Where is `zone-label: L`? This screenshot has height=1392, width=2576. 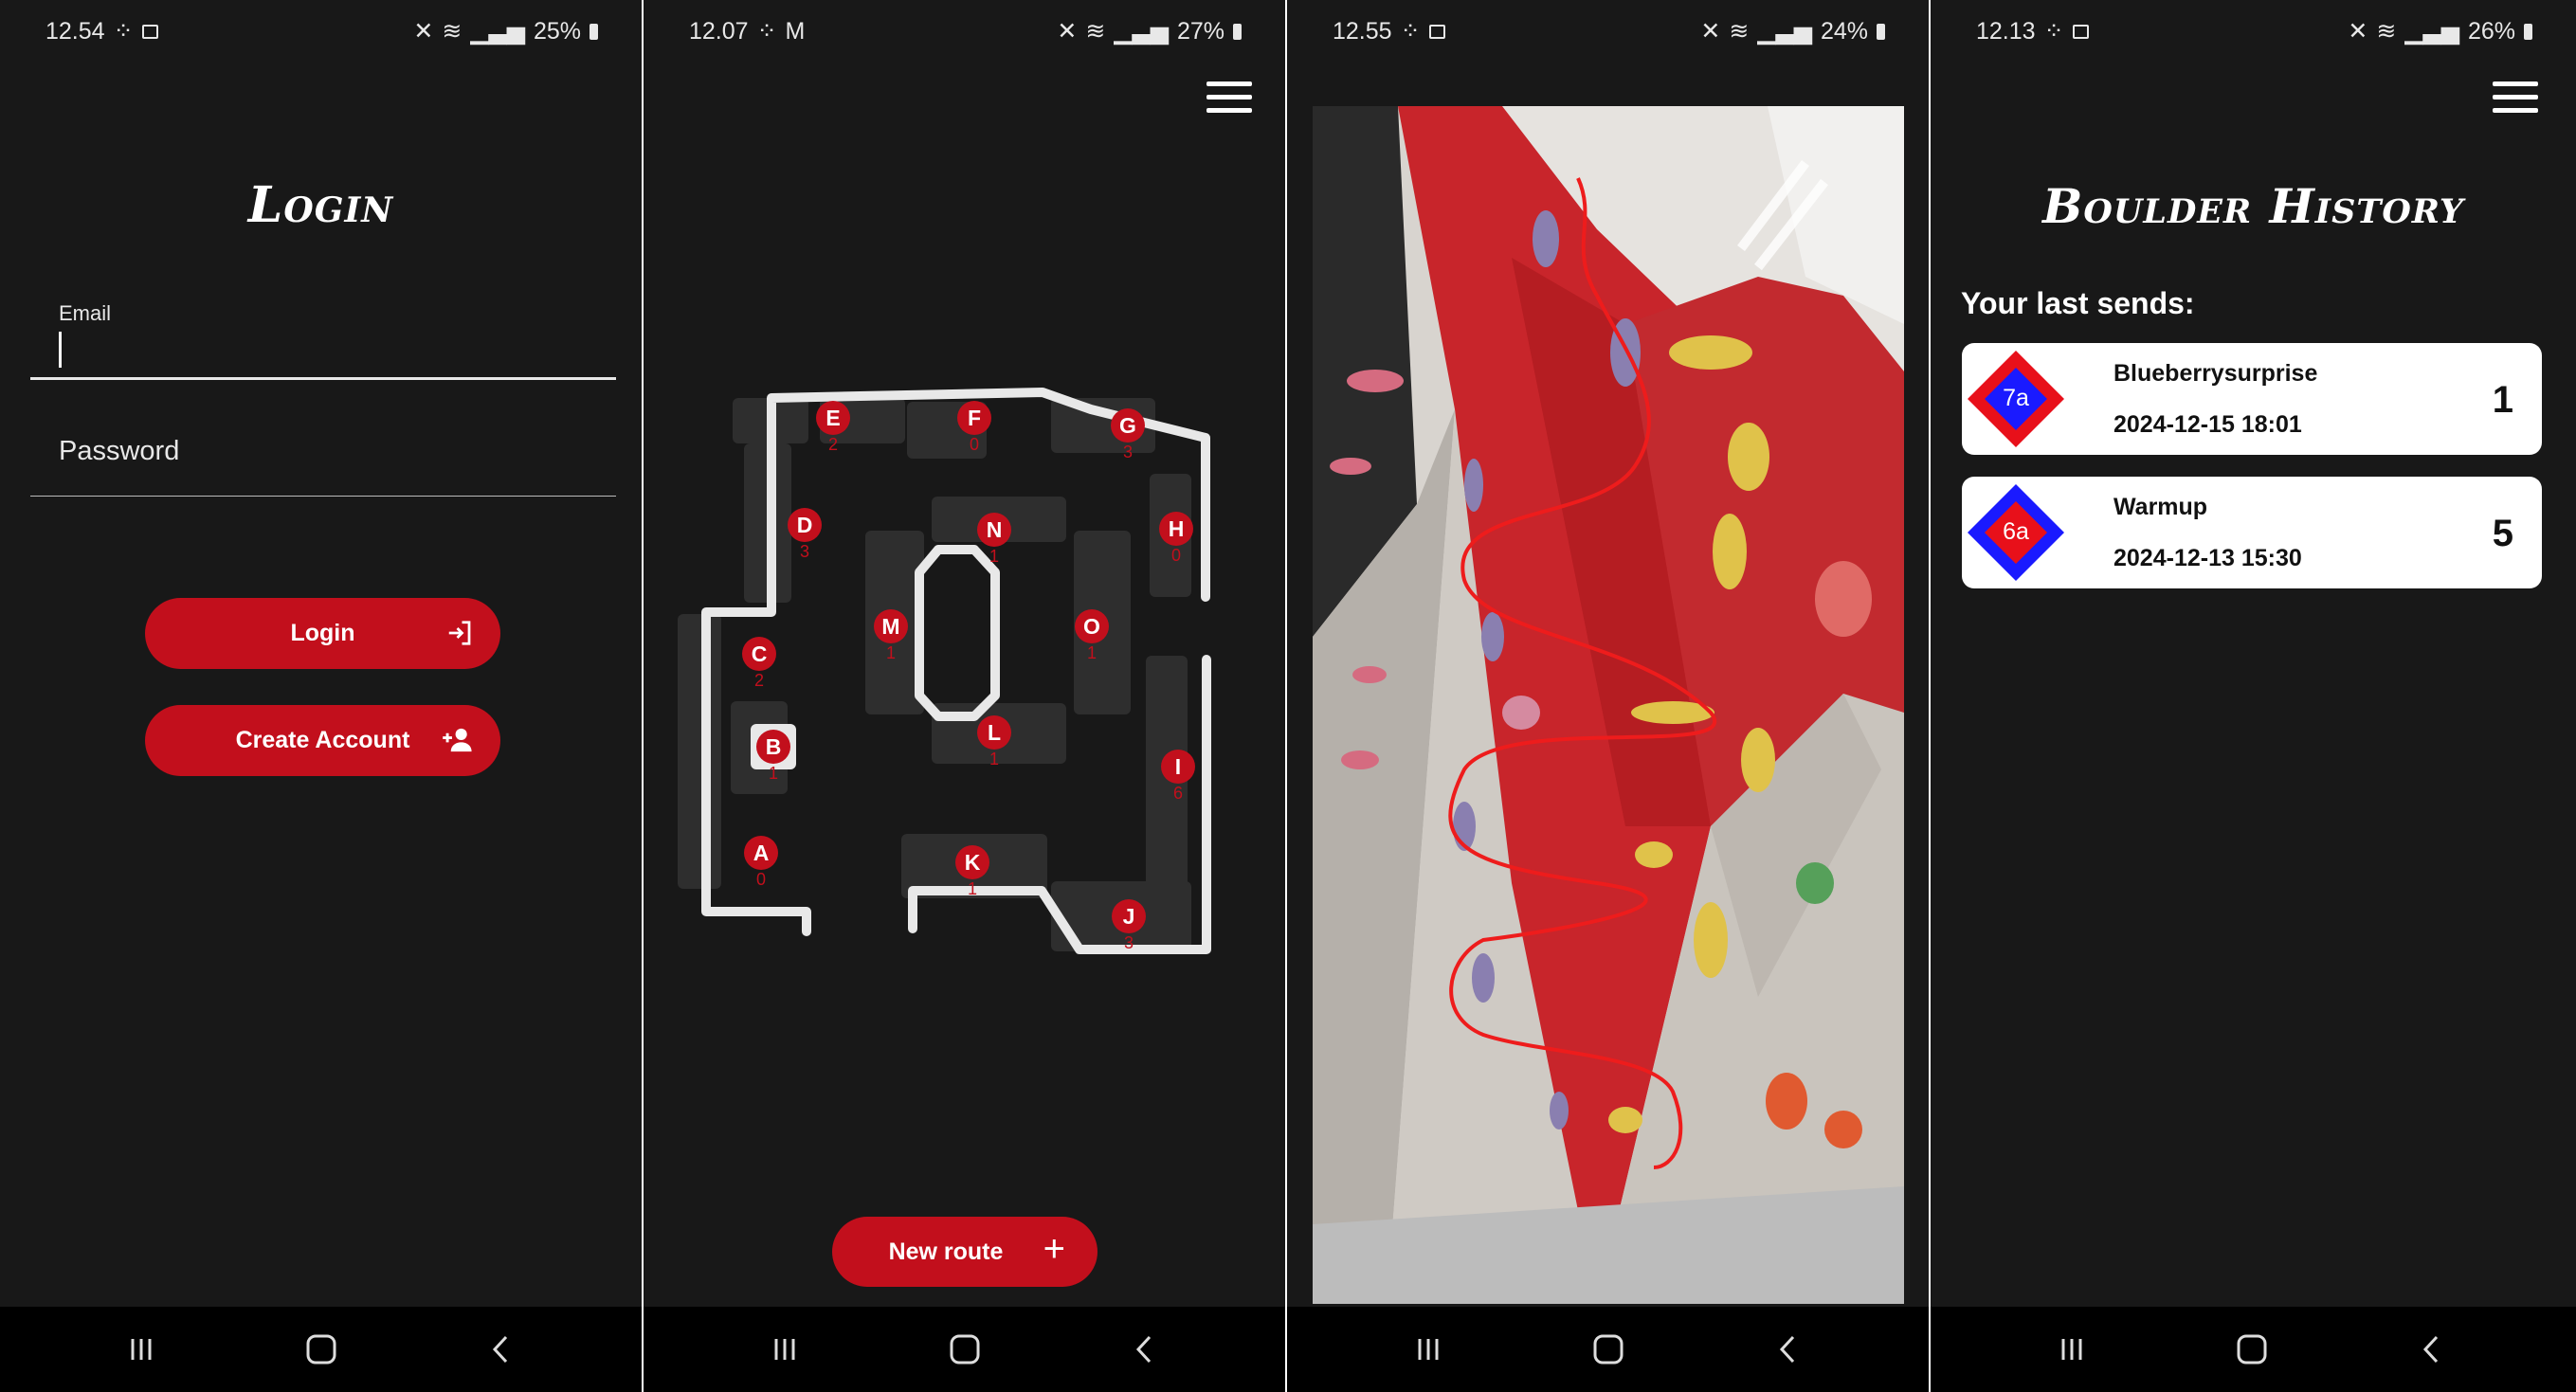 zone-label: L is located at coordinates (994, 732).